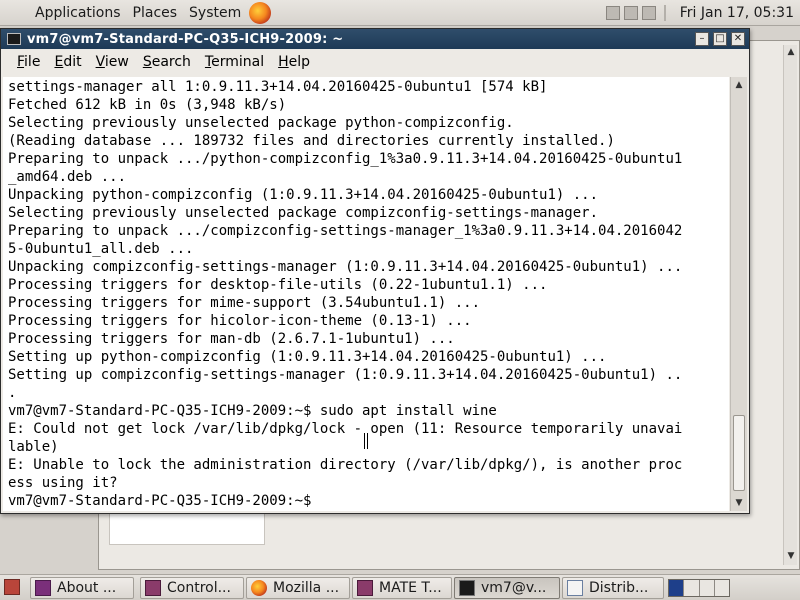  Describe the element at coordinates (738, 294) in the screenshot. I see `terminal-scrollbar: ▲ ▼` at that location.